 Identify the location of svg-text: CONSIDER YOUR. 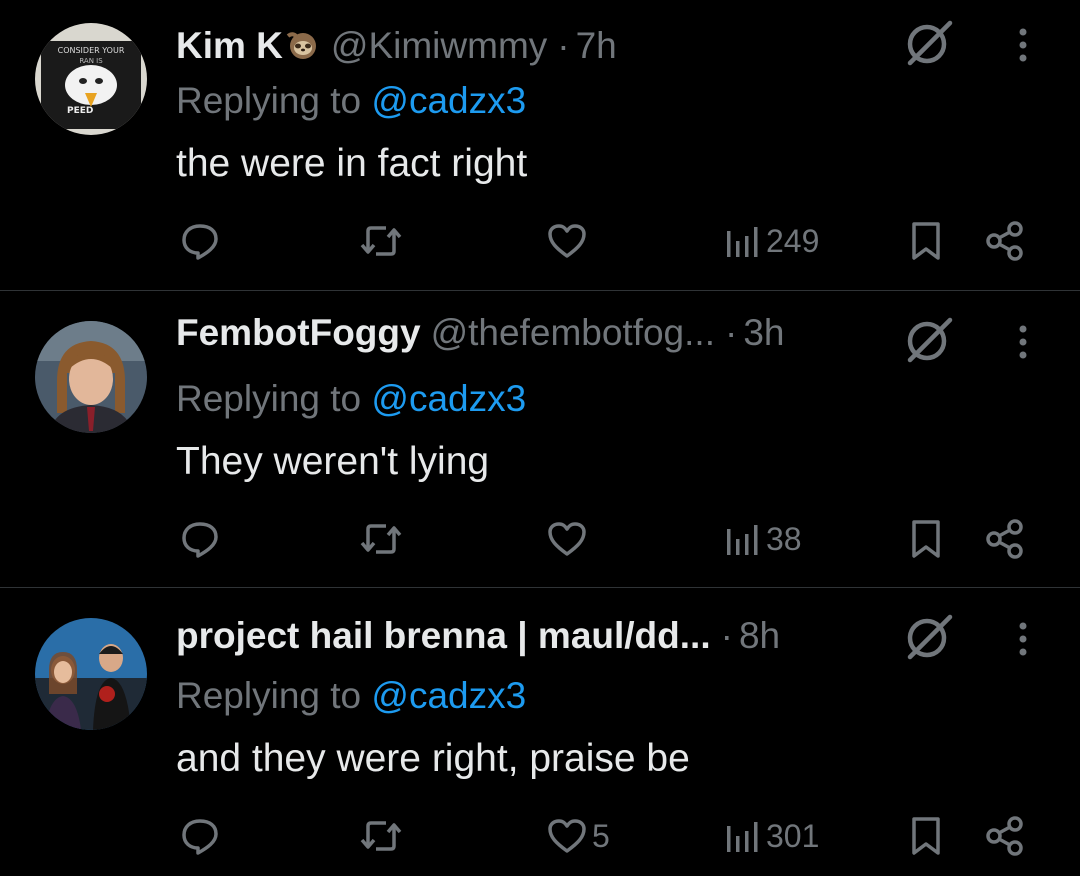
(91, 50).